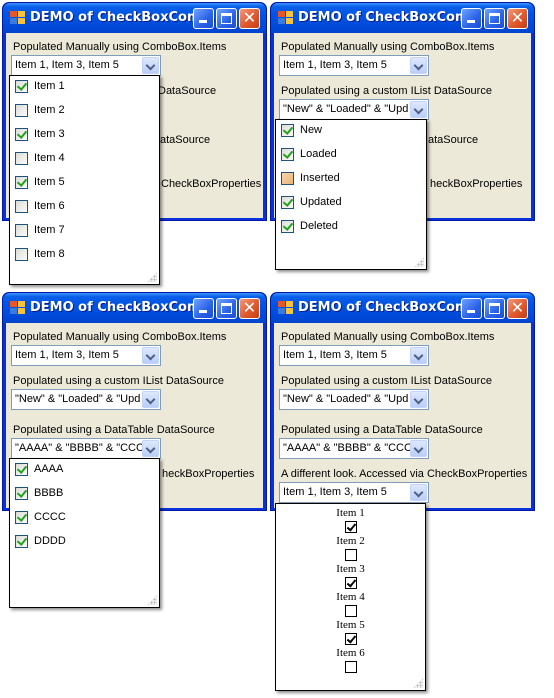 The image size is (554, 698). I want to click on list-item: CCCC, so click(84, 519).